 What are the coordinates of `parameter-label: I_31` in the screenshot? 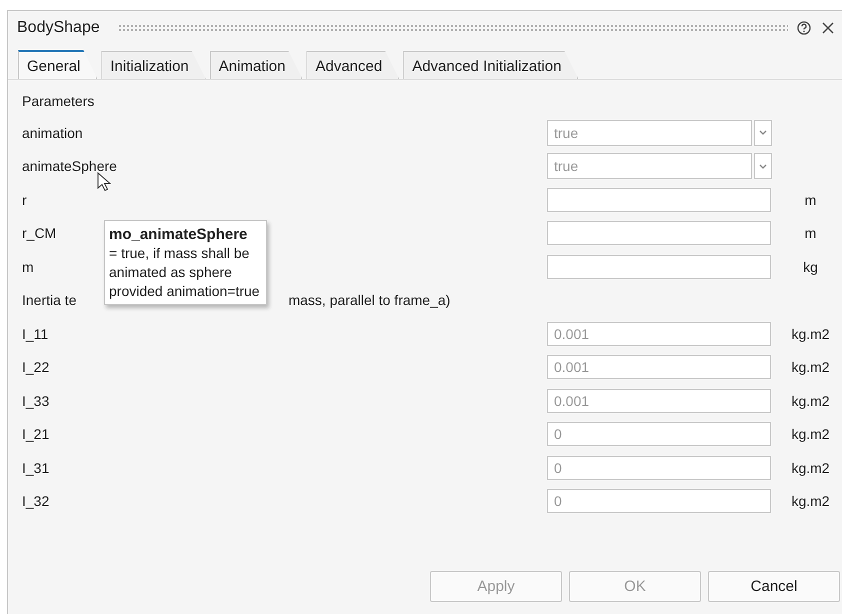 It's located at (36, 468).